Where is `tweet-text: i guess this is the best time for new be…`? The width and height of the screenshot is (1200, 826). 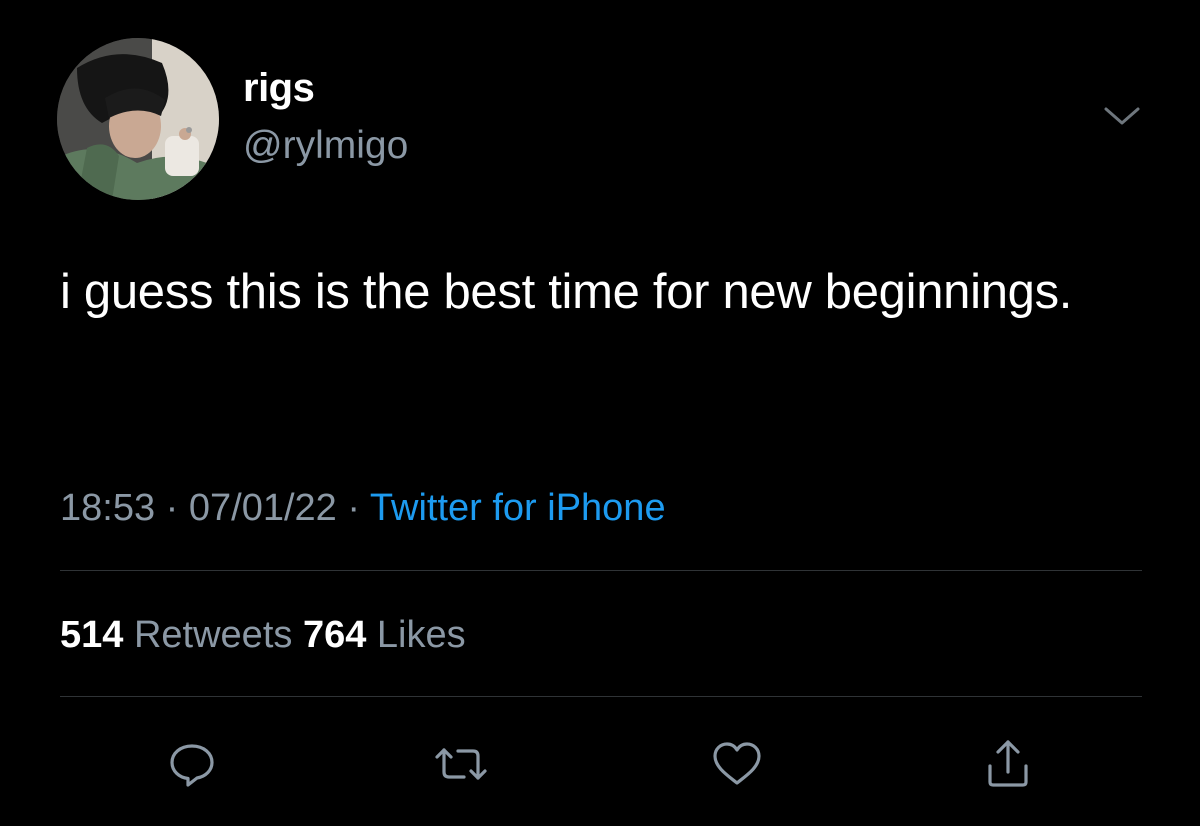 tweet-text: i guess this is the best time for new be… is located at coordinates (566, 292).